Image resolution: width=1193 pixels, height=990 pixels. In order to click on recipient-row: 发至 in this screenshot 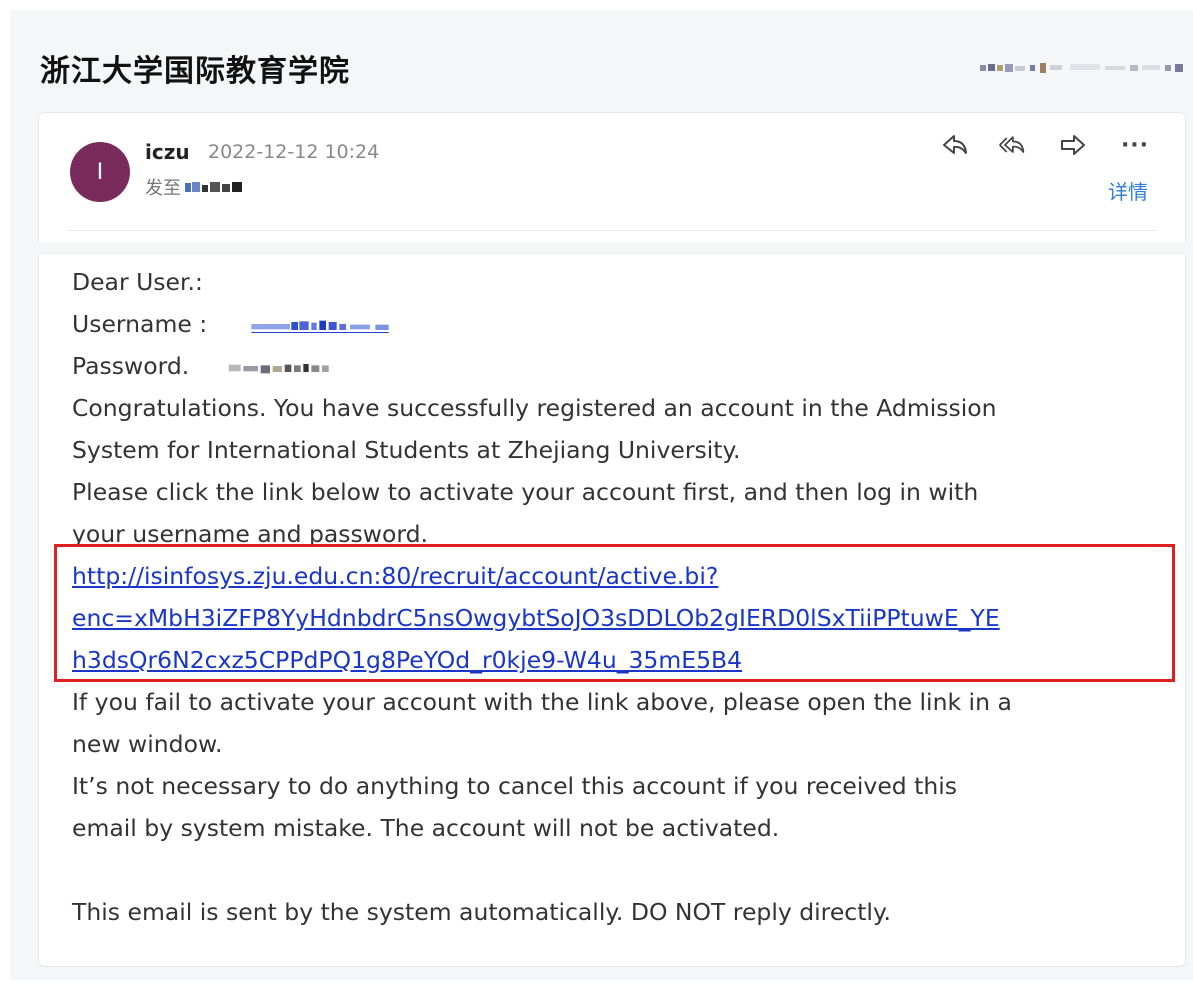, I will do `click(201, 187)`.